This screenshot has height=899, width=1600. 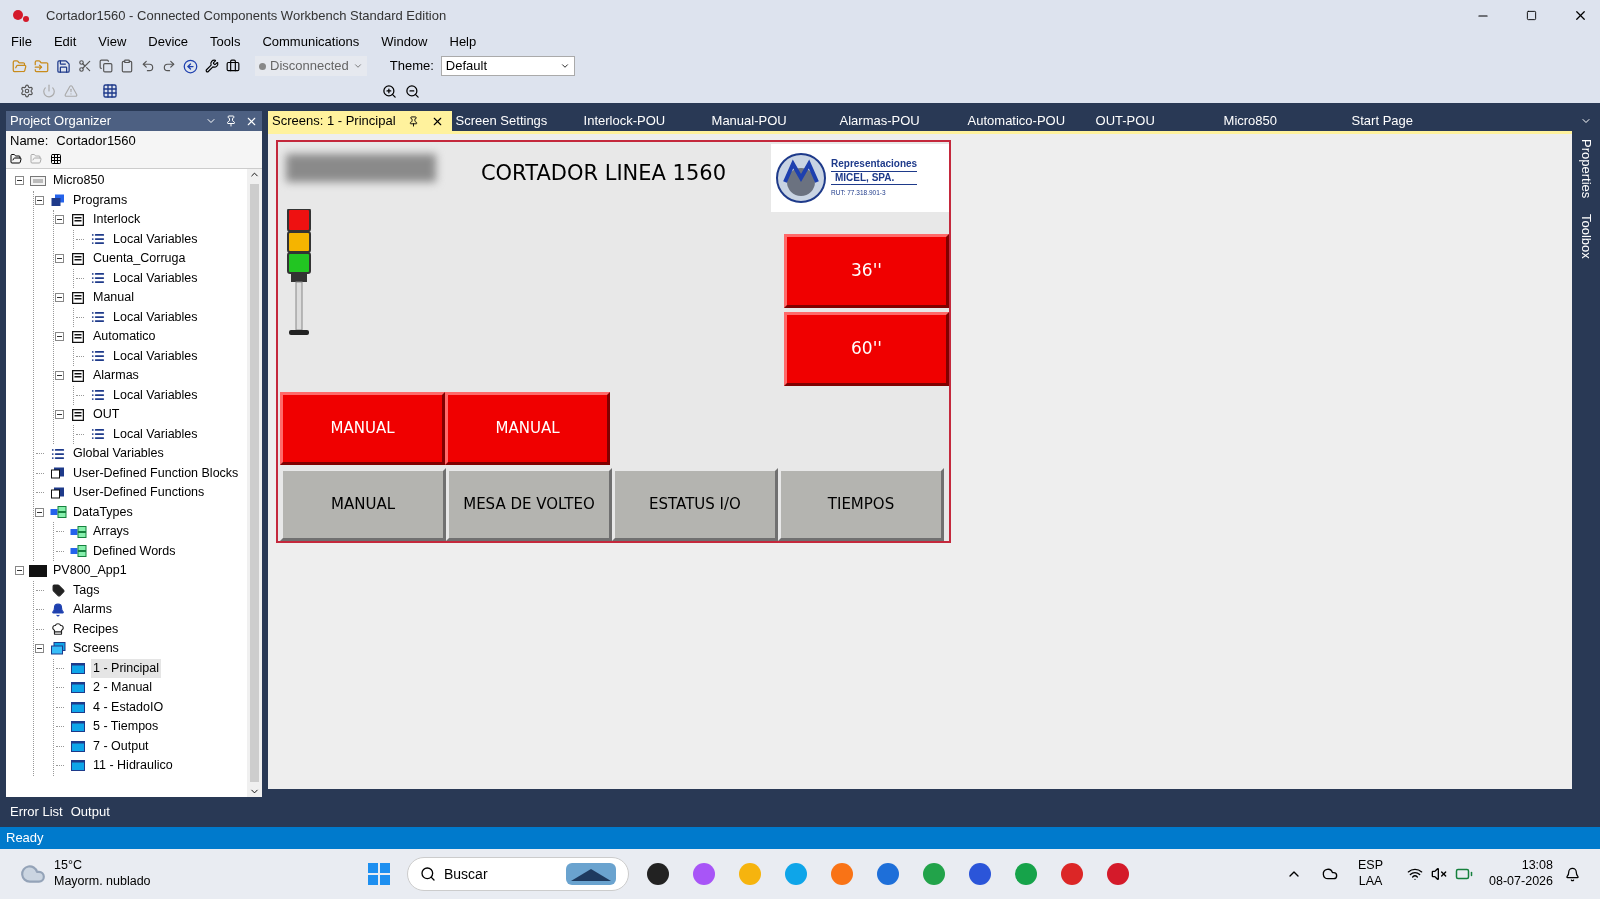 I want to click on tree-item: 7 - Output, so click(x=121, y=746).